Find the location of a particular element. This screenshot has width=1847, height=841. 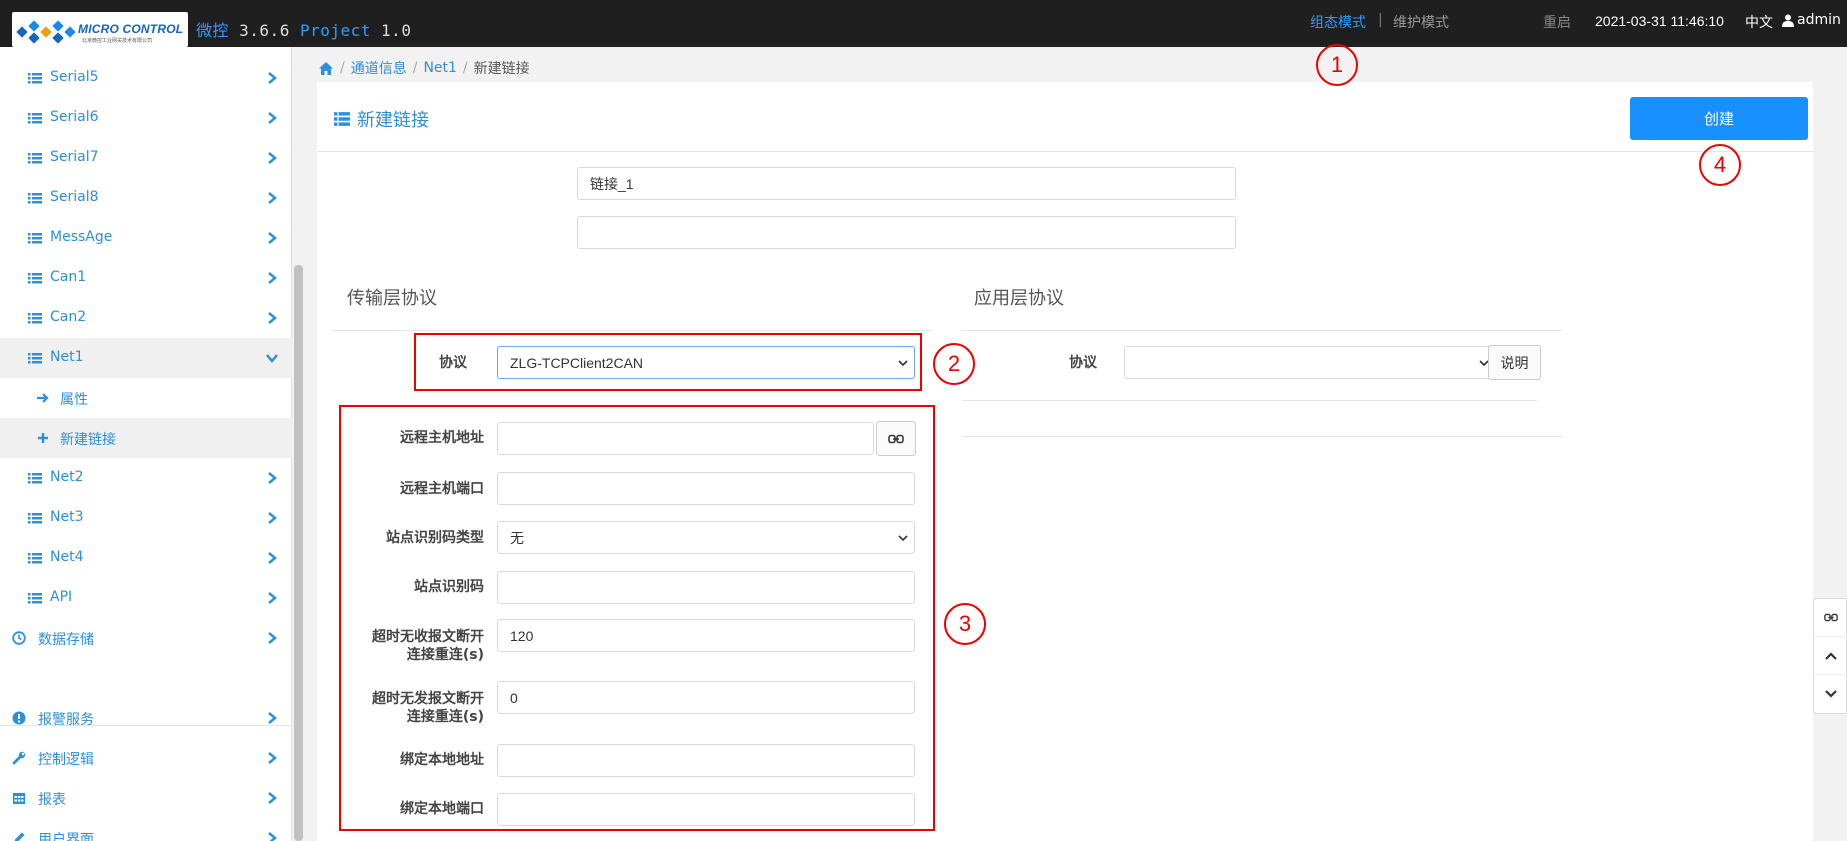

sidebar-item-label: 属性 is located at coordinates (74, 400).